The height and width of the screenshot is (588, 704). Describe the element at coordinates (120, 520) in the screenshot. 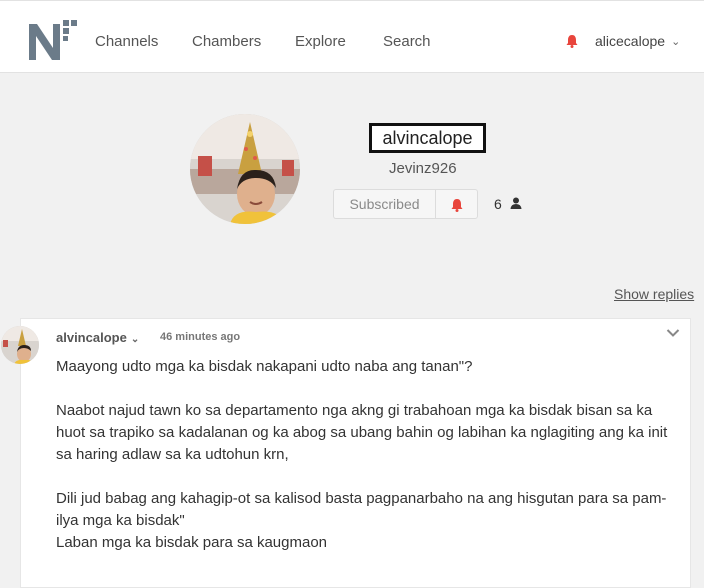

I see `comment-line: ilya mga ka bisdak"` at that location.